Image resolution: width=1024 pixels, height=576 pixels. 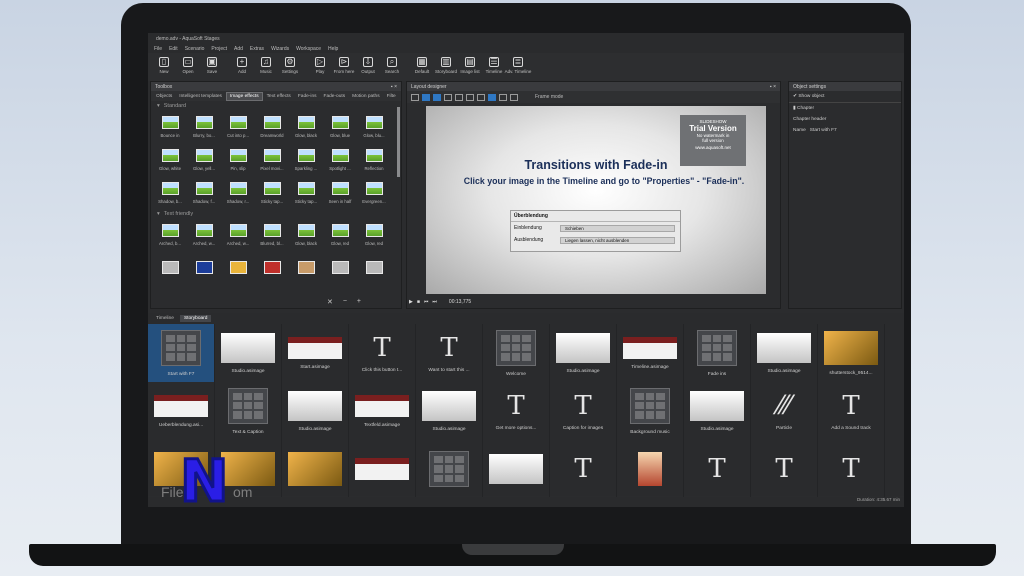 What do you see at coordinates (392, 65) in the screenshot?
I see `search-button: ⌕ Search` at bounding box center [392, 65].